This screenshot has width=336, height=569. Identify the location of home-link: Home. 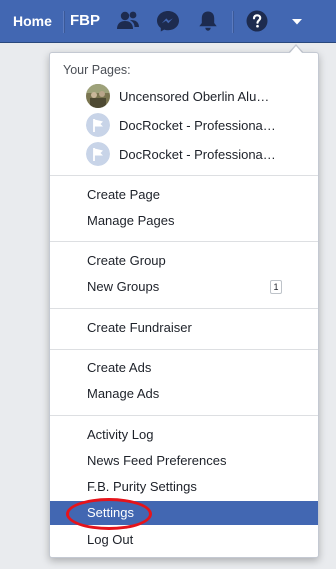
(32, 21).